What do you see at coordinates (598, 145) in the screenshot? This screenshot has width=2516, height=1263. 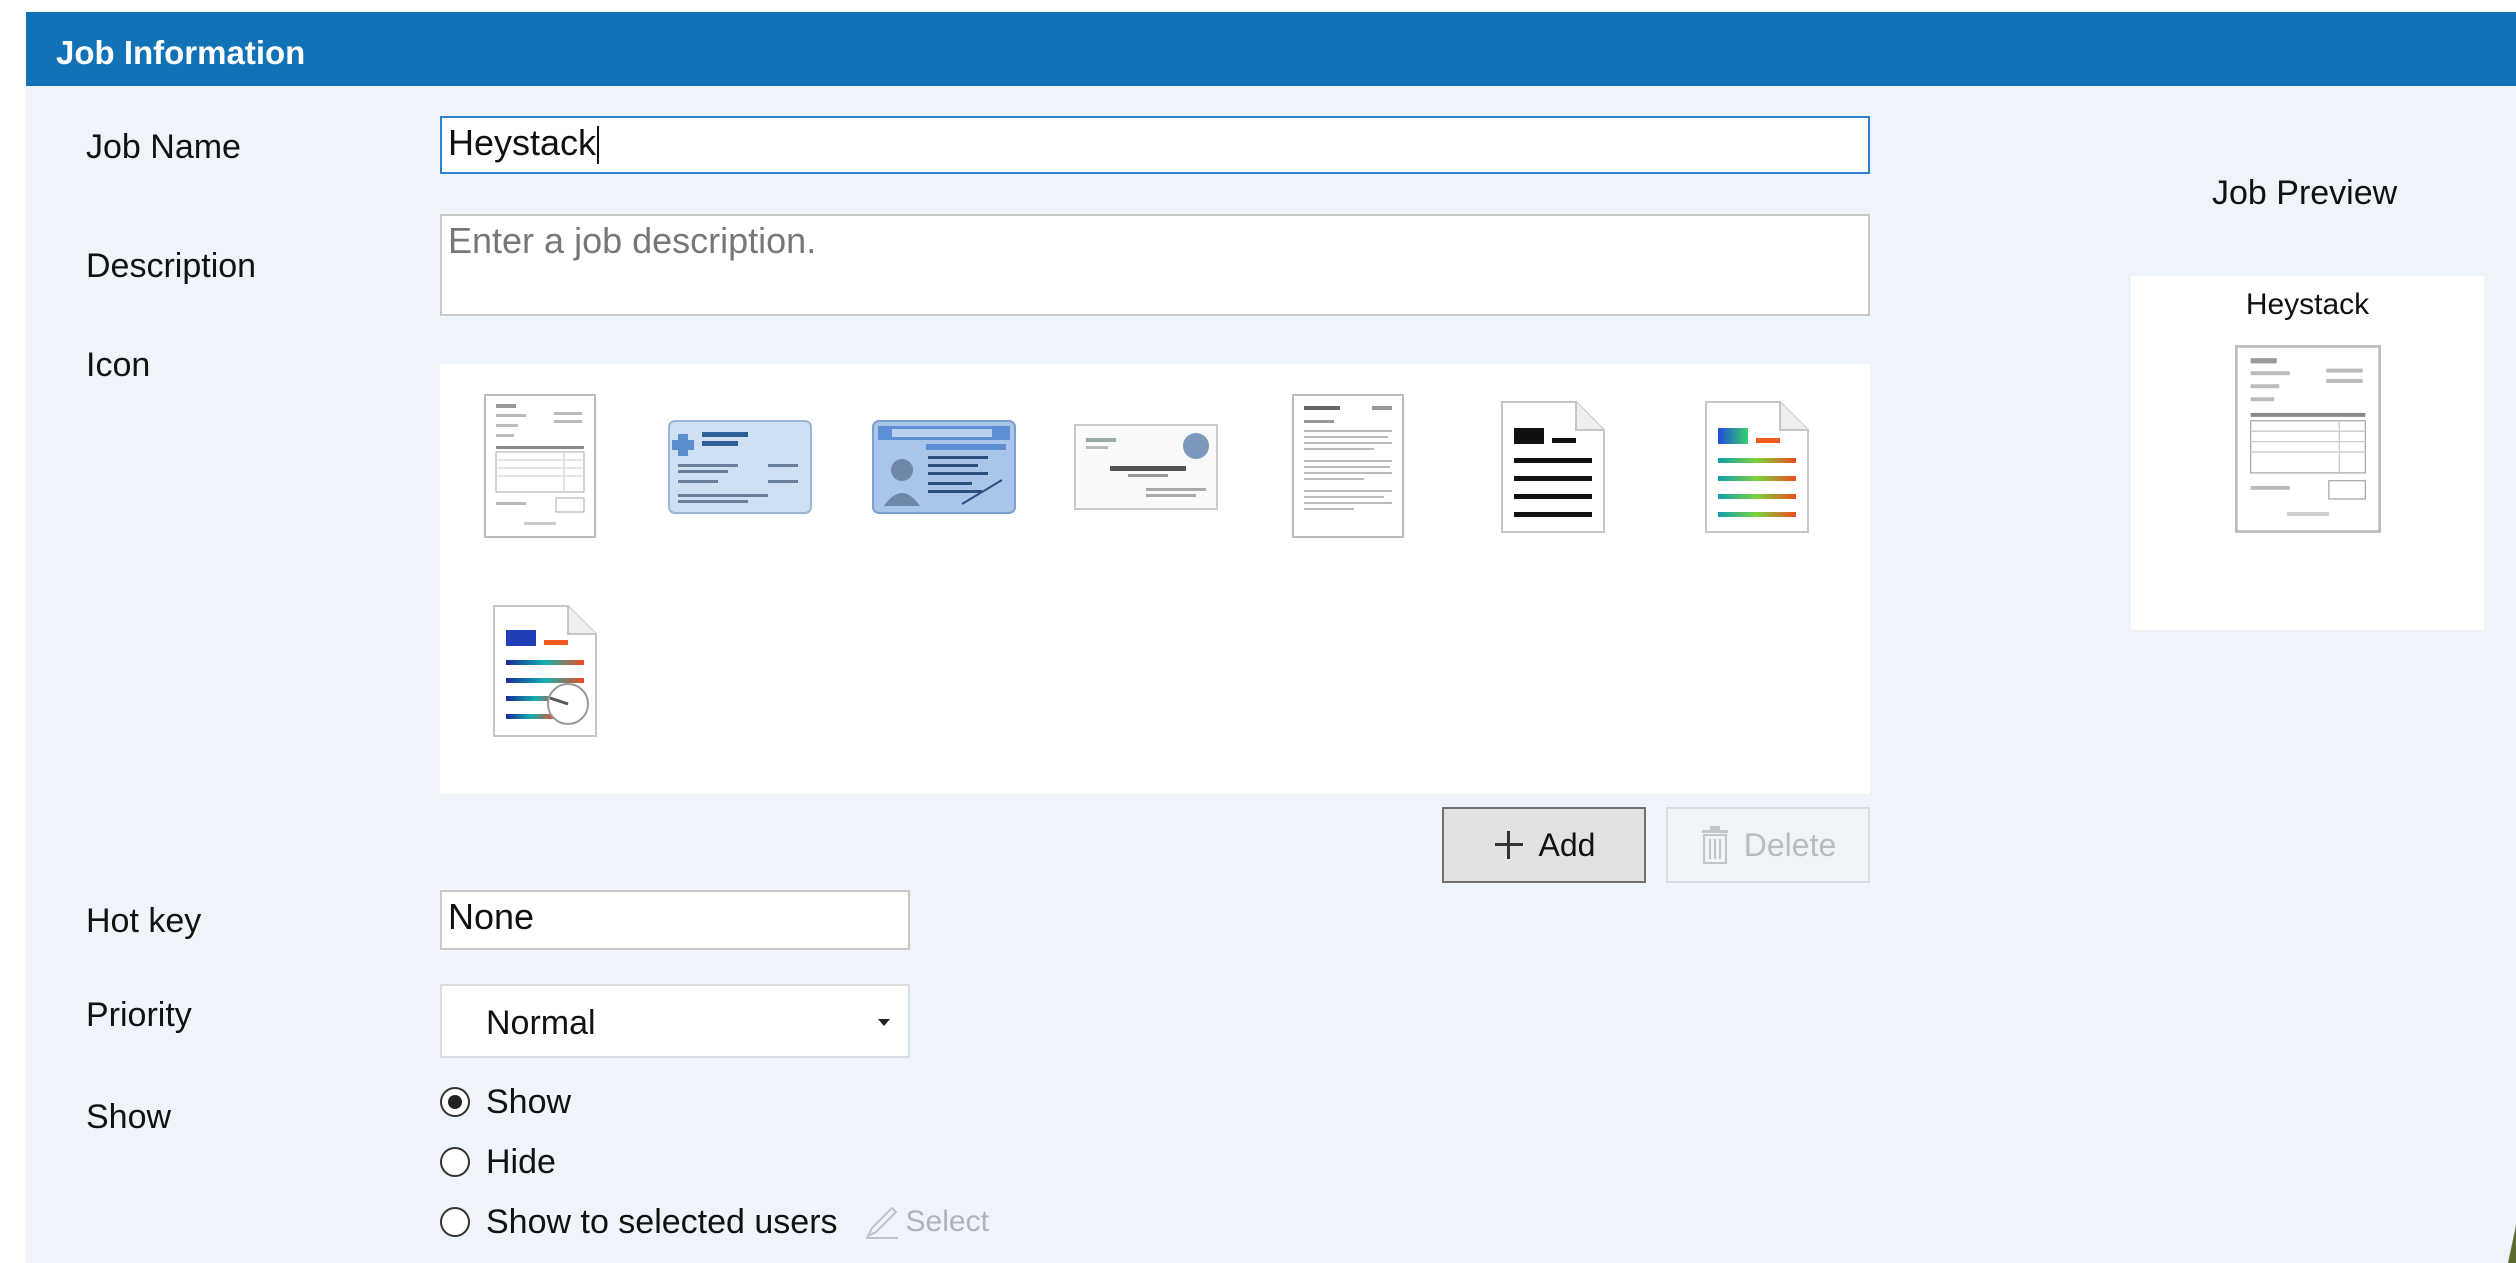 I see `text-caret` at bounding box center [598, 145].